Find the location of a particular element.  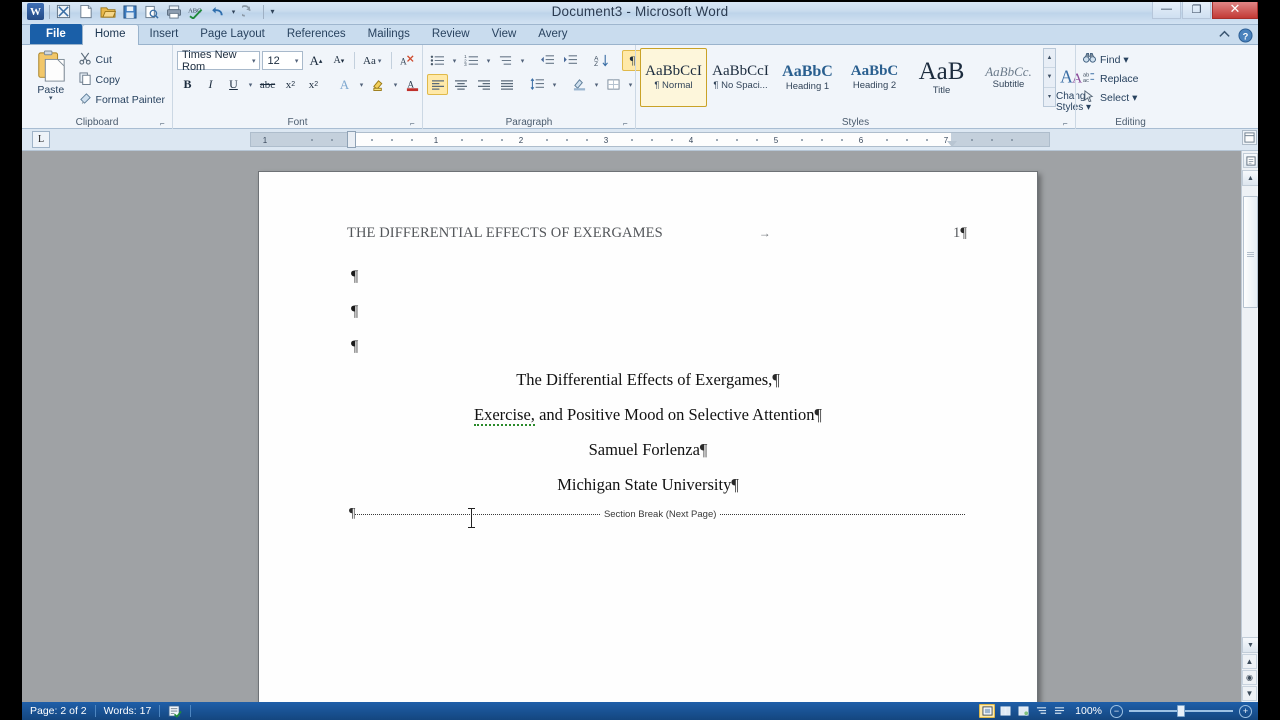

style-normal: AaBbCcI ¶ Normal is located at coordinates (673, 77).